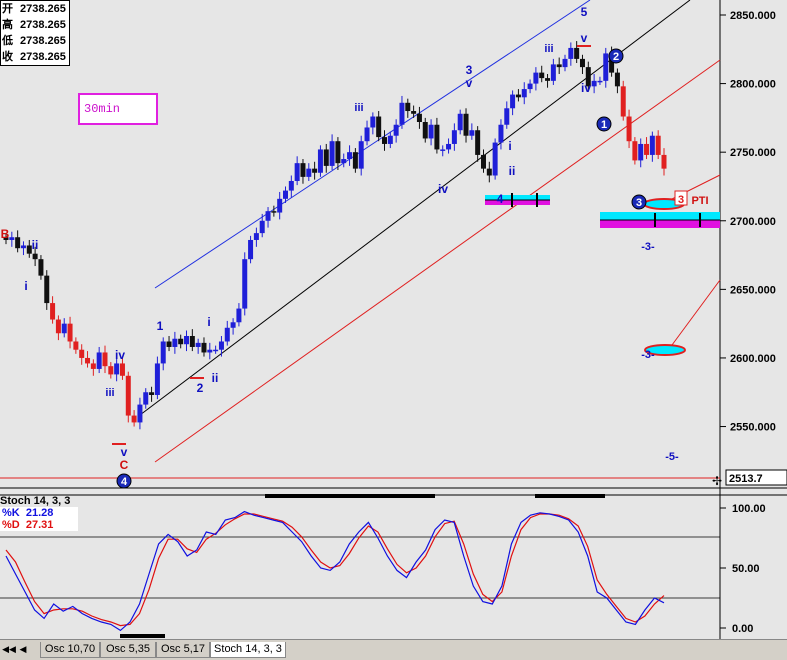  What do you see at coordinates (120, 355) in the screenshot?
I see `wave-label-3: iv` at bounding box center [120, 355].